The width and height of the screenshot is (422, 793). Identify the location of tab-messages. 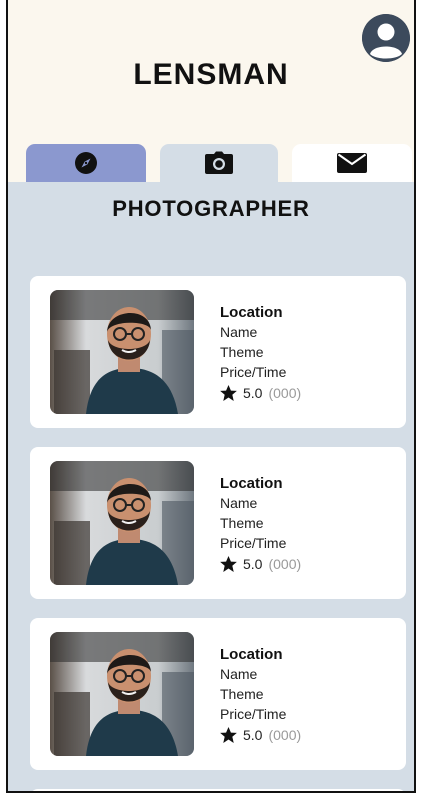
(352, 163).